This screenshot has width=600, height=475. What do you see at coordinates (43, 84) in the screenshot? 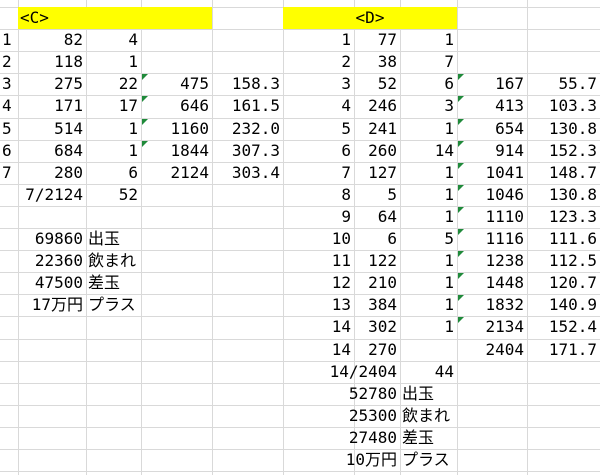
I see `value-cell: 275` at bounding box center [43, 84].